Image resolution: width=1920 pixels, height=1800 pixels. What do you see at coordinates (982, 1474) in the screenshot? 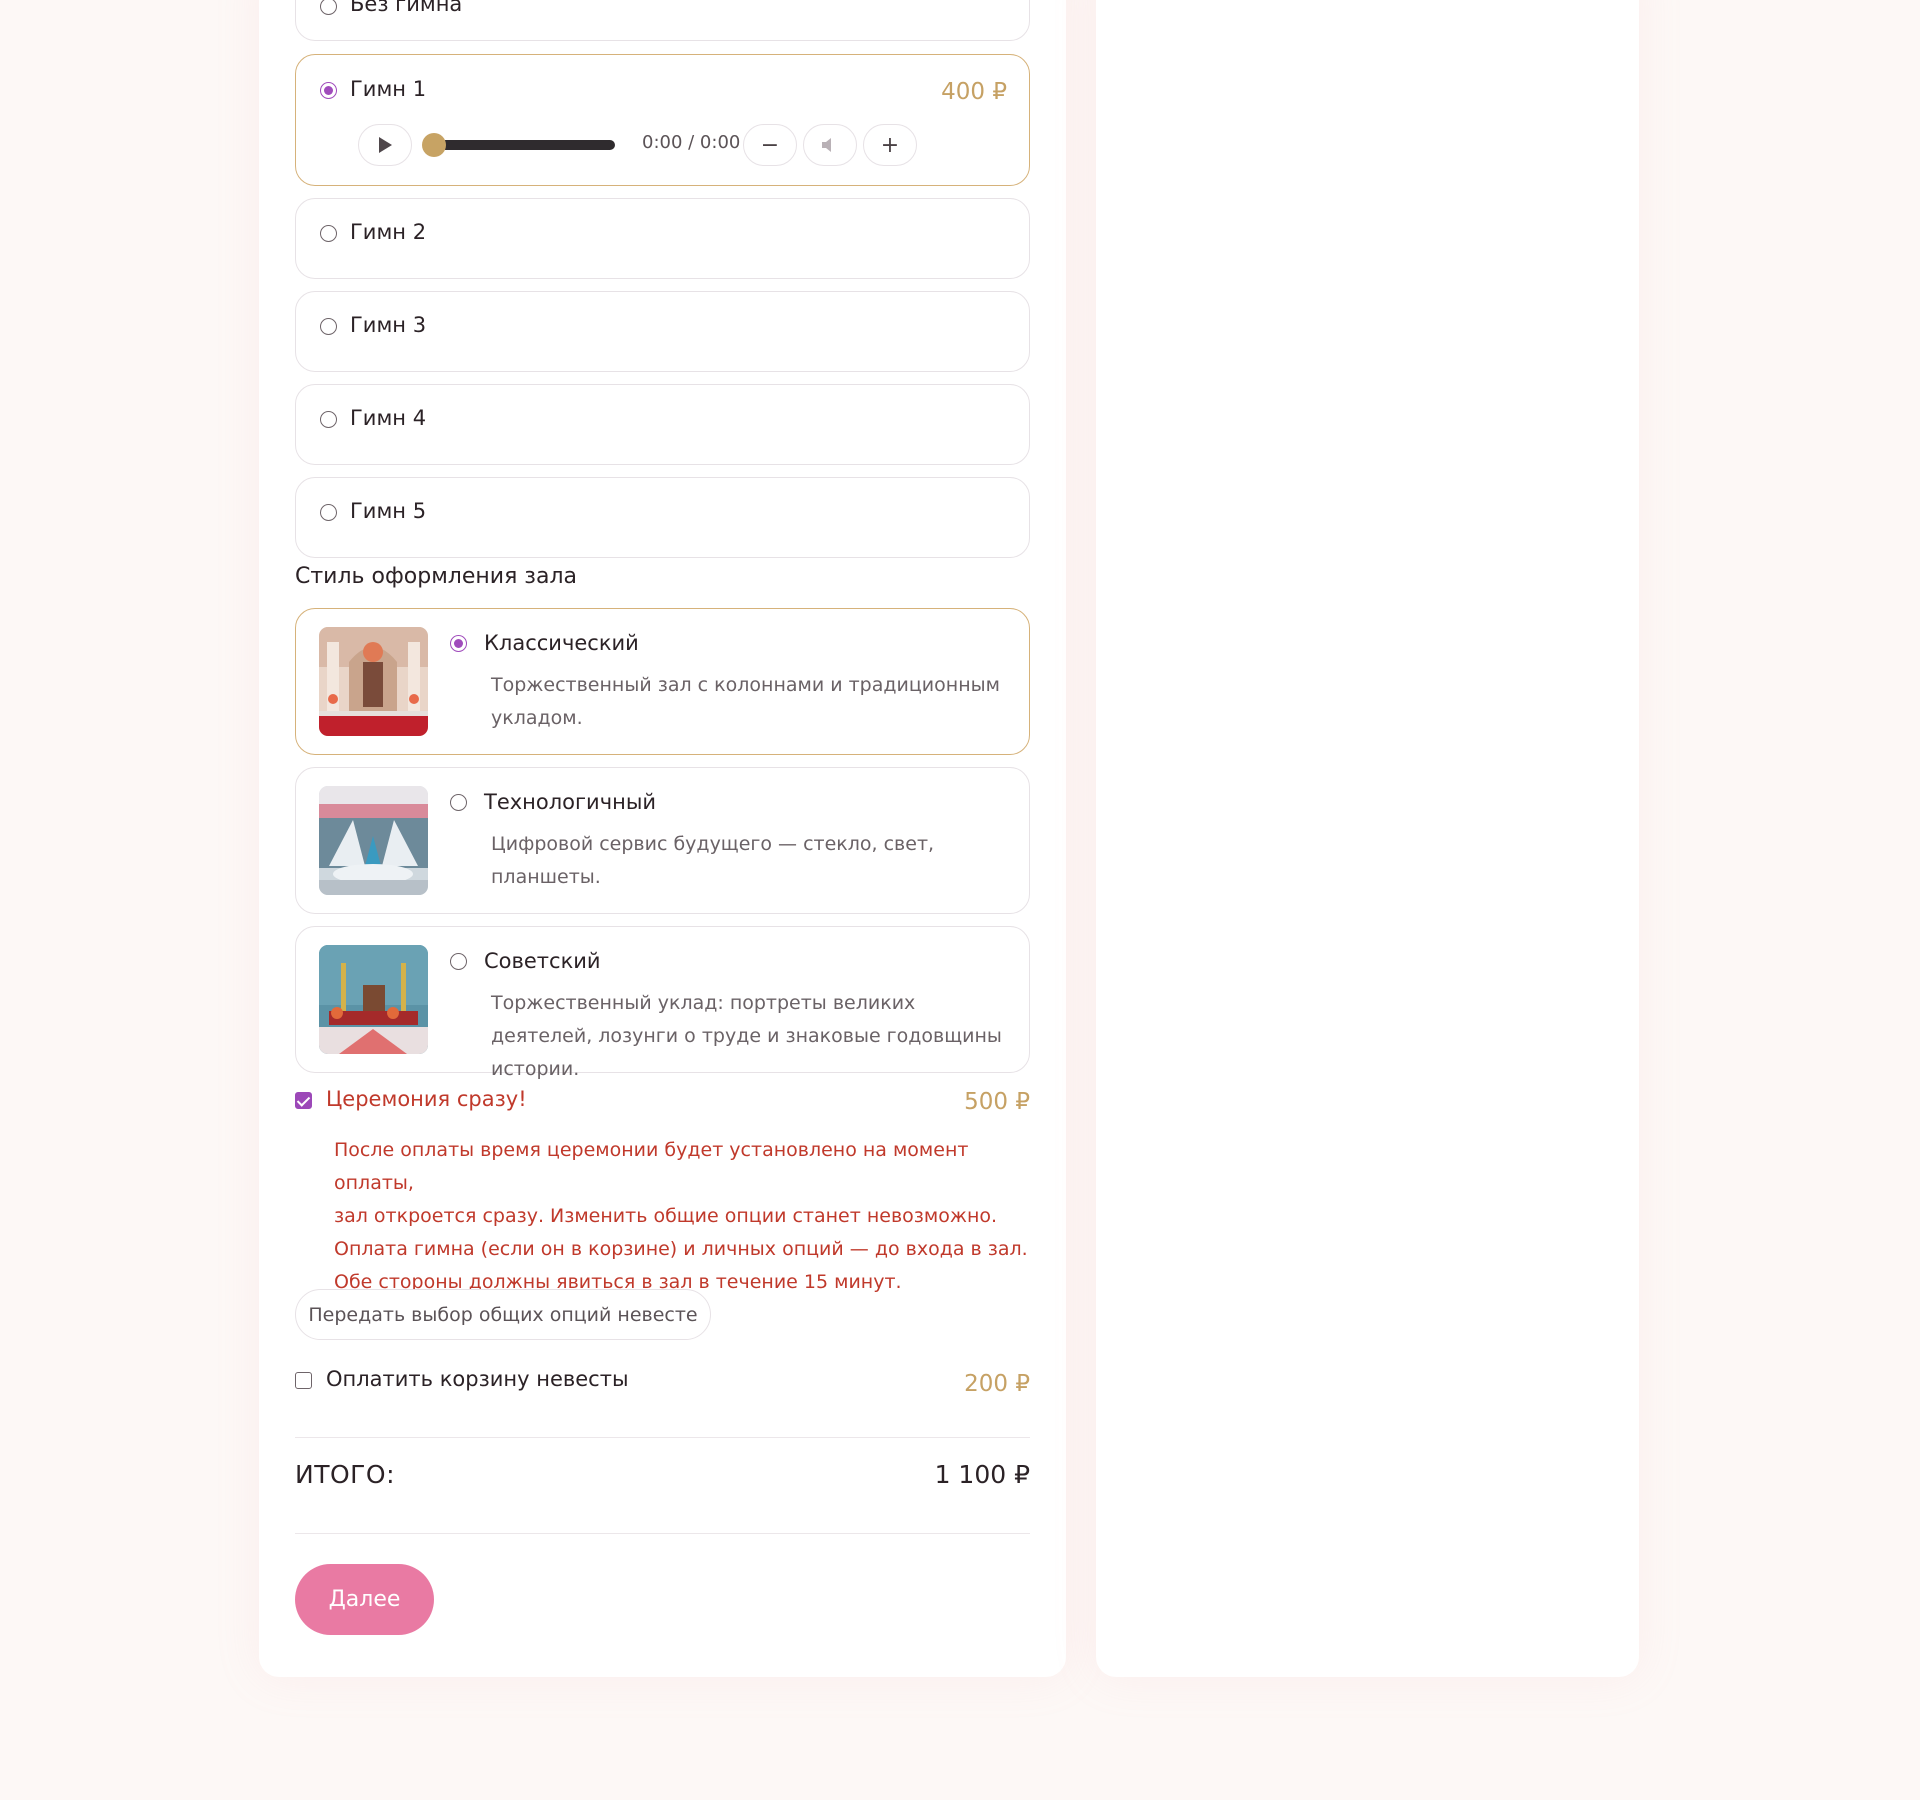
I see `total-value: 1 100 ₽` at bounding box center [982, 1474].